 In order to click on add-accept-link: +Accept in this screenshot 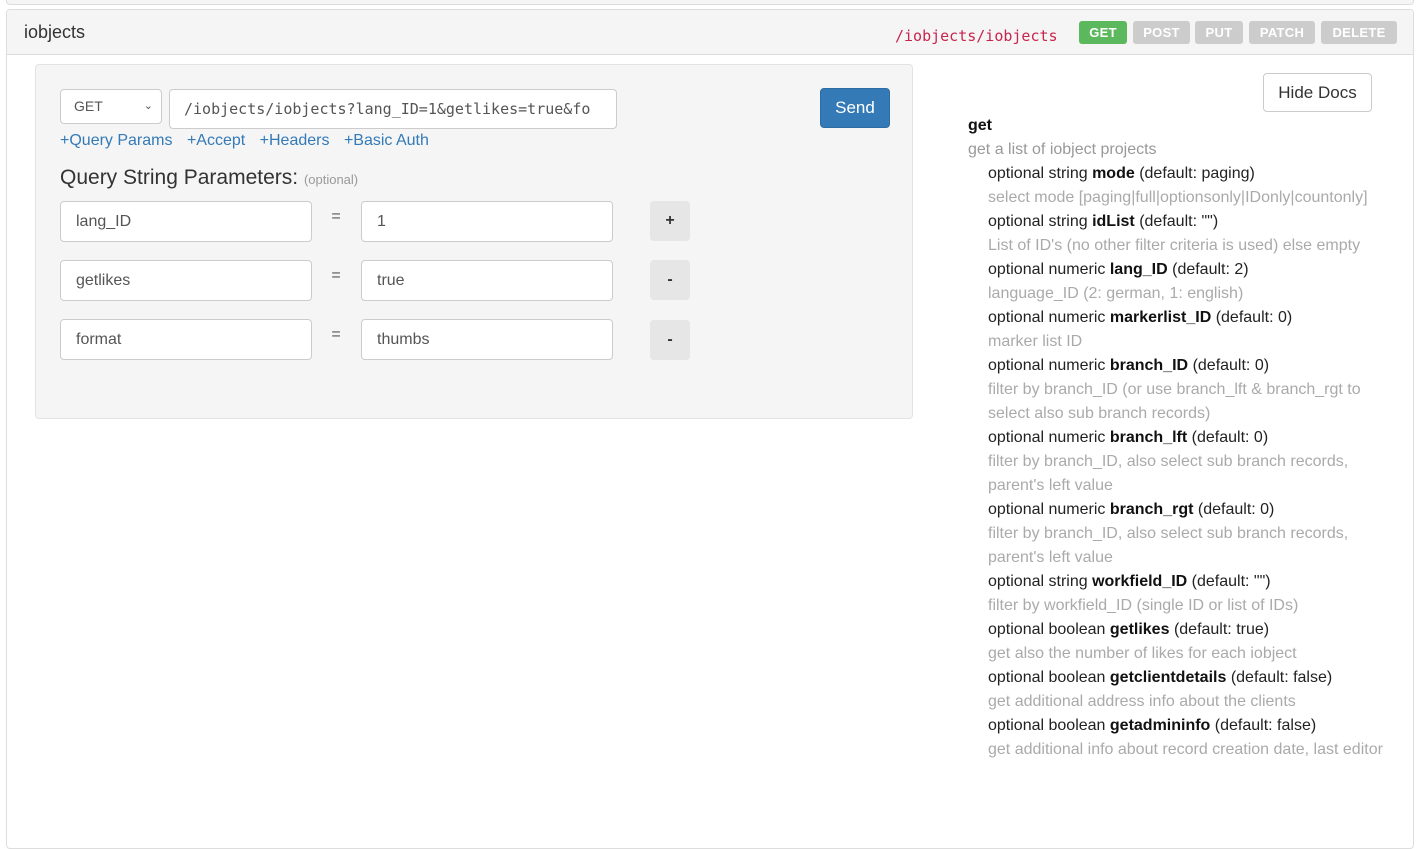, I will do `click(216, 140)`.